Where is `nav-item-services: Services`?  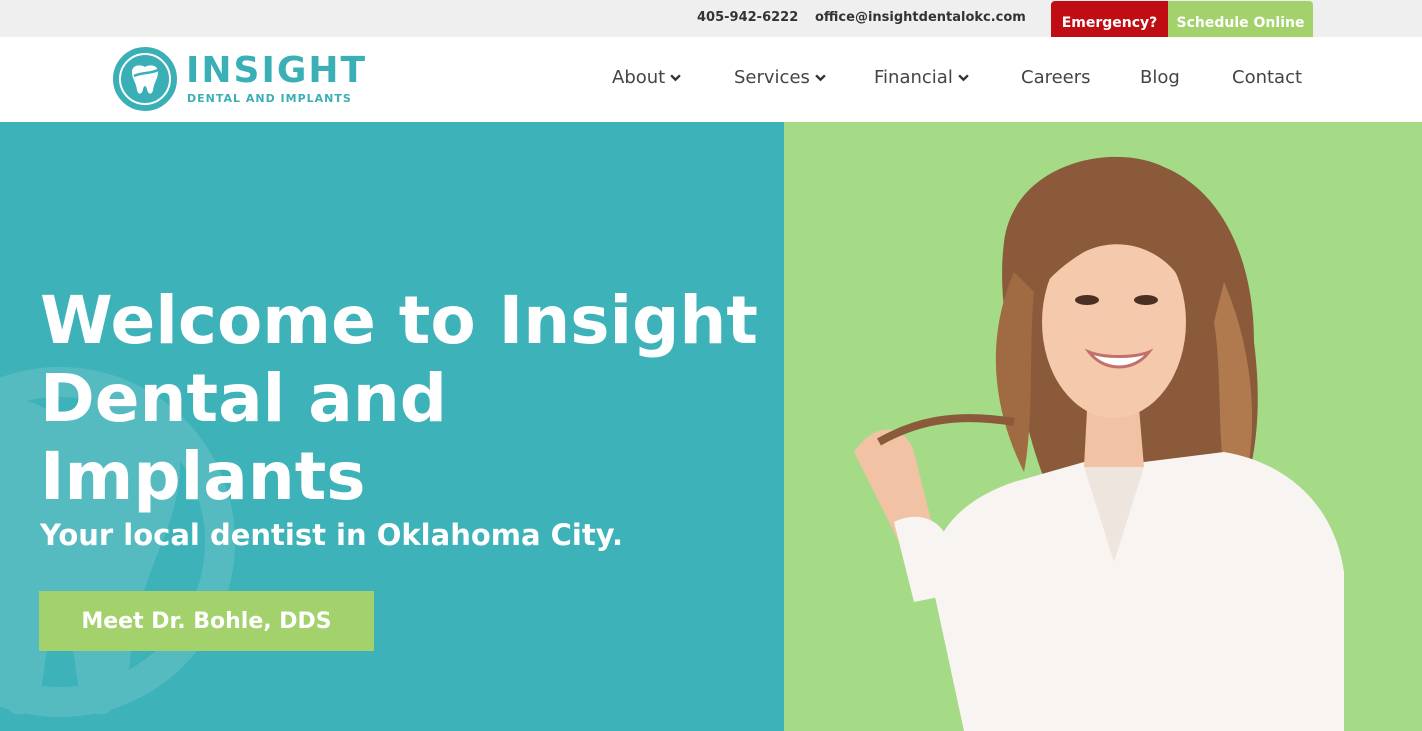 nav-item-services: Services is located at coordinates (780, 77).